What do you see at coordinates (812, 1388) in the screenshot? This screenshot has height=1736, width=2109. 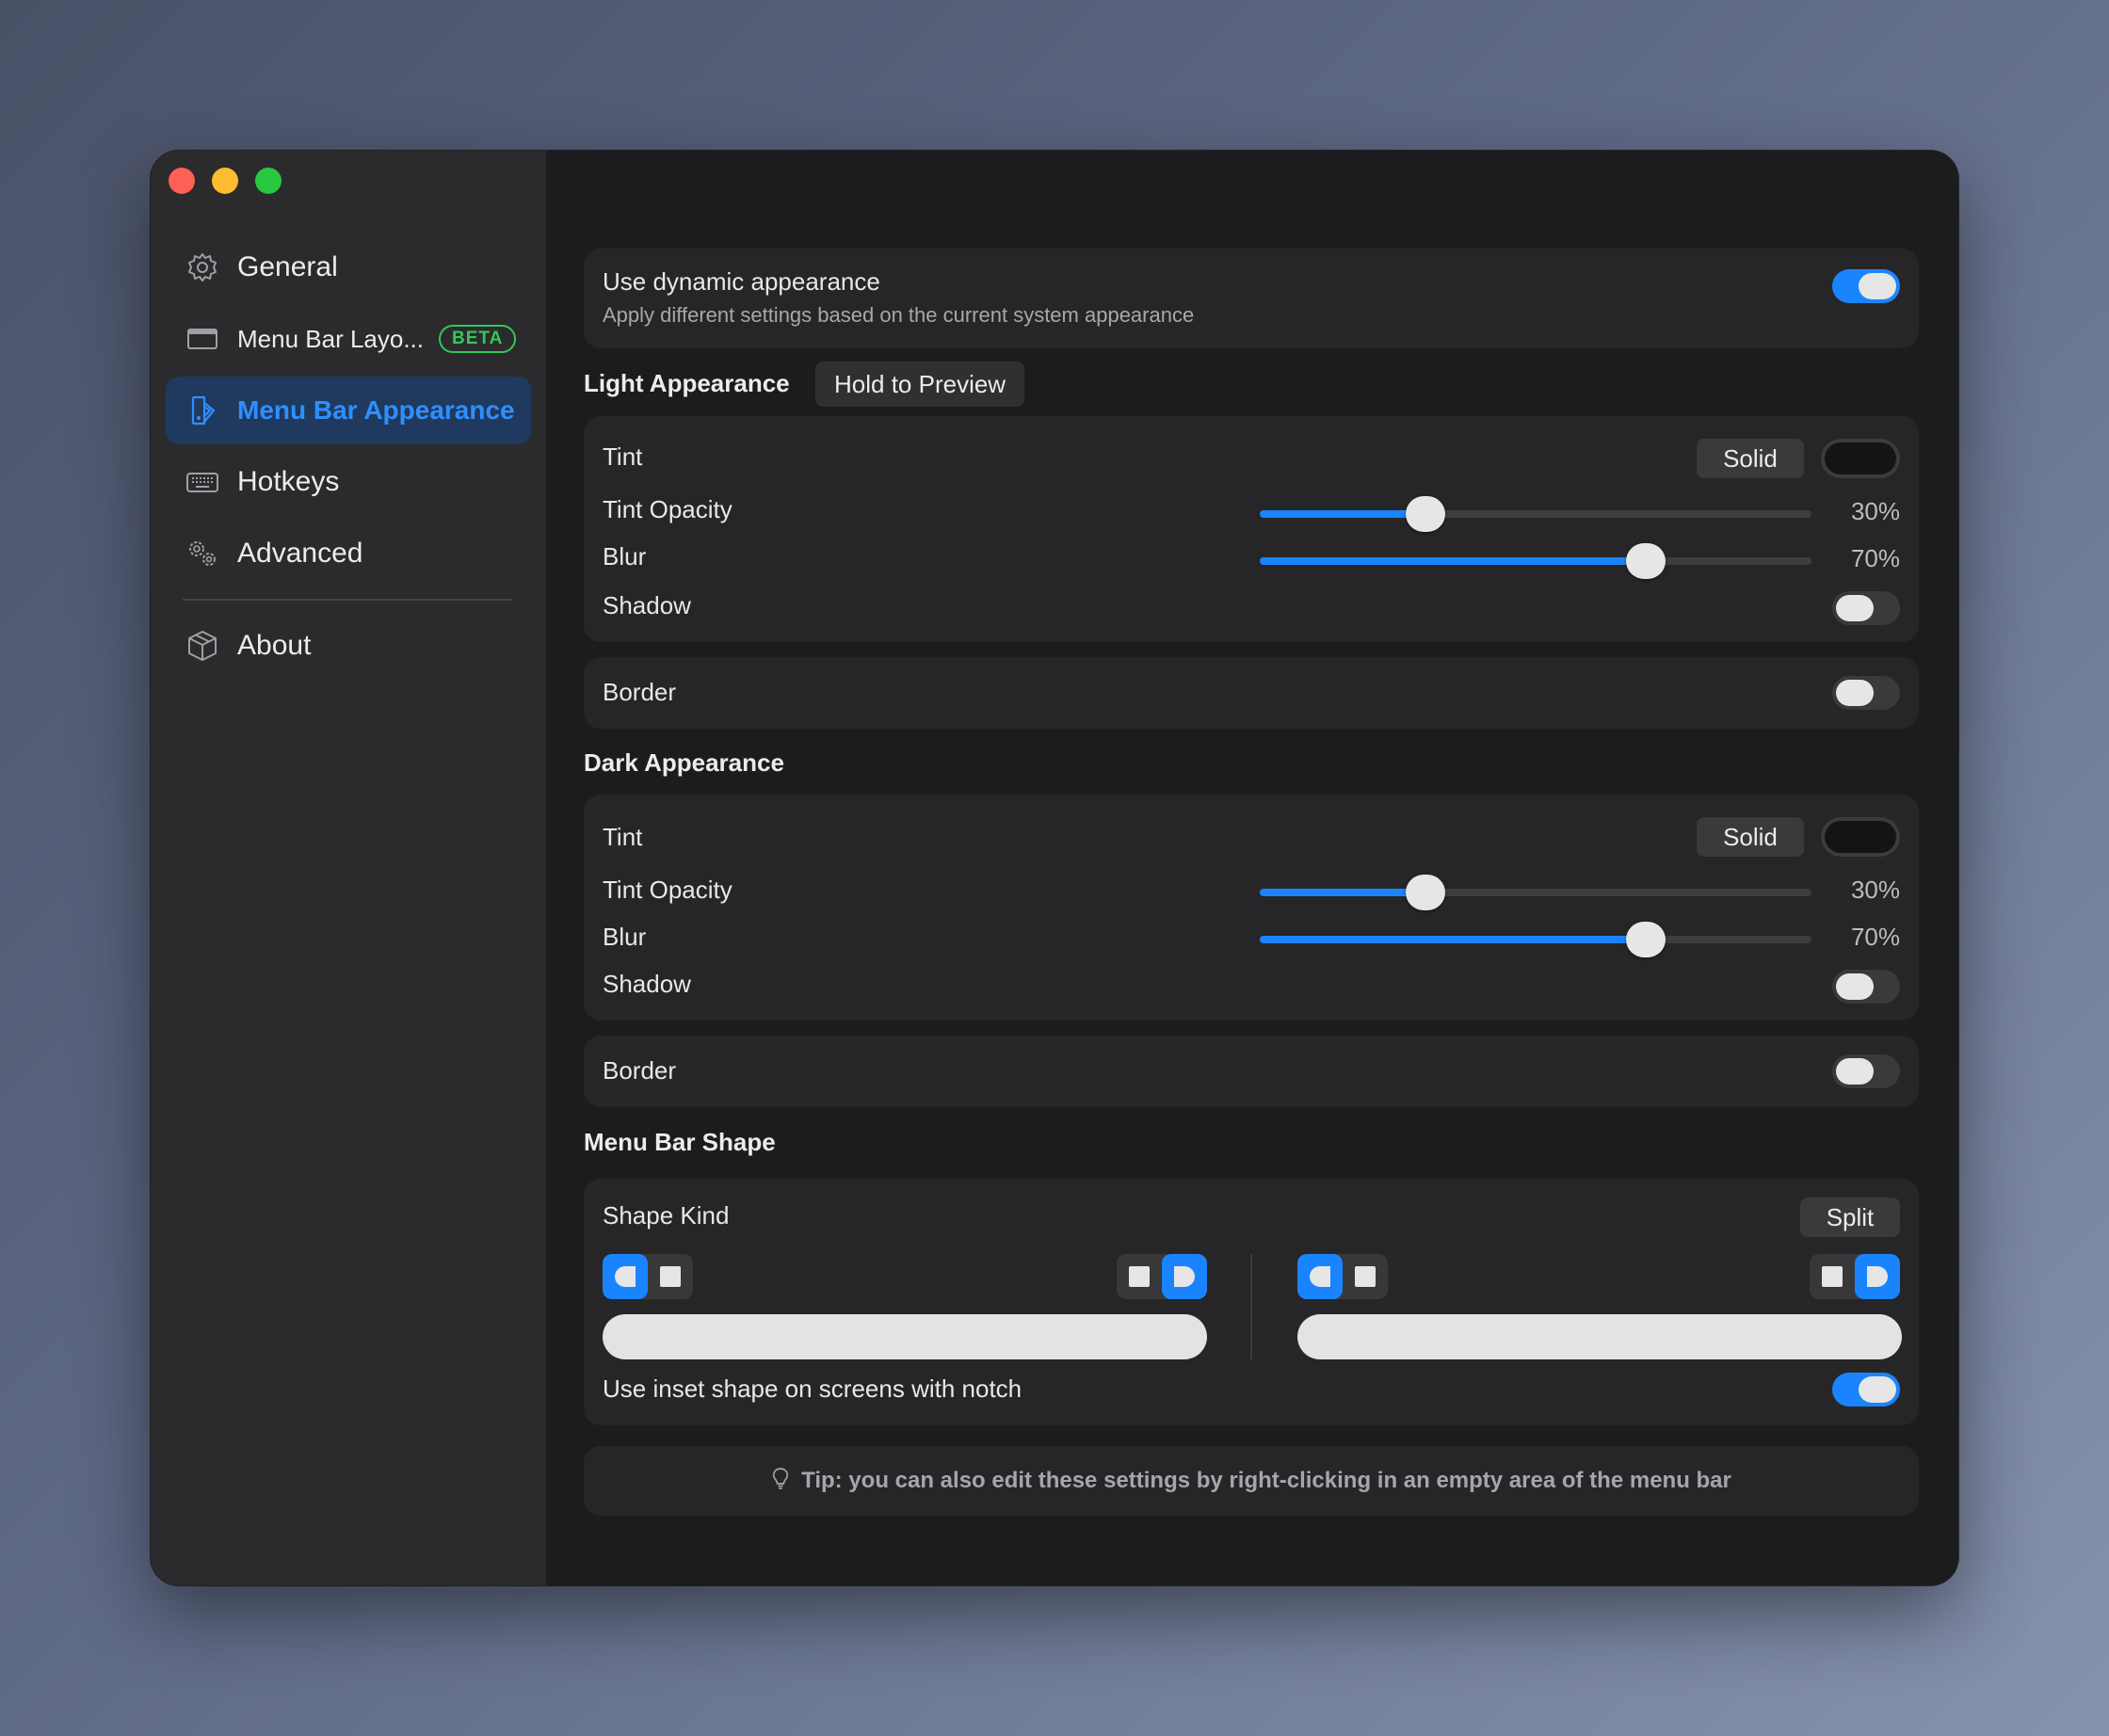 I see `notch-inset-label: Use inset shape on screens with notch` at bounding box center [812, 1388].